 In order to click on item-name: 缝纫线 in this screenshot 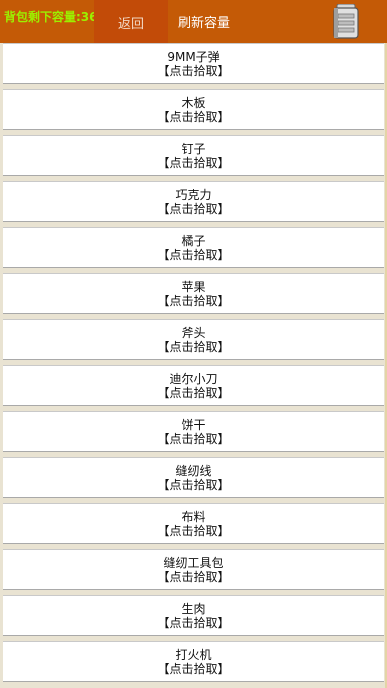, I will do `click(193, 471)`.